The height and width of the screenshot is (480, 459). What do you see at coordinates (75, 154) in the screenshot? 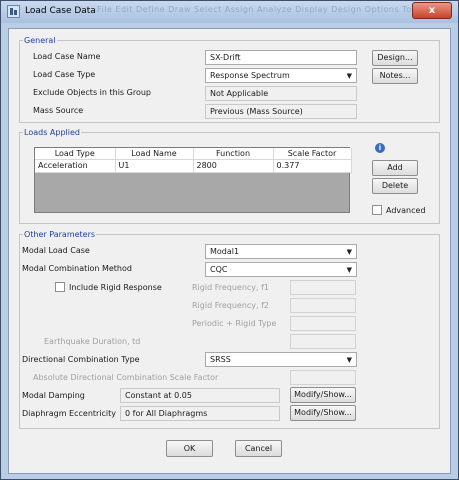
I see `column-header: Load Type` at bounding box center [75, 154].